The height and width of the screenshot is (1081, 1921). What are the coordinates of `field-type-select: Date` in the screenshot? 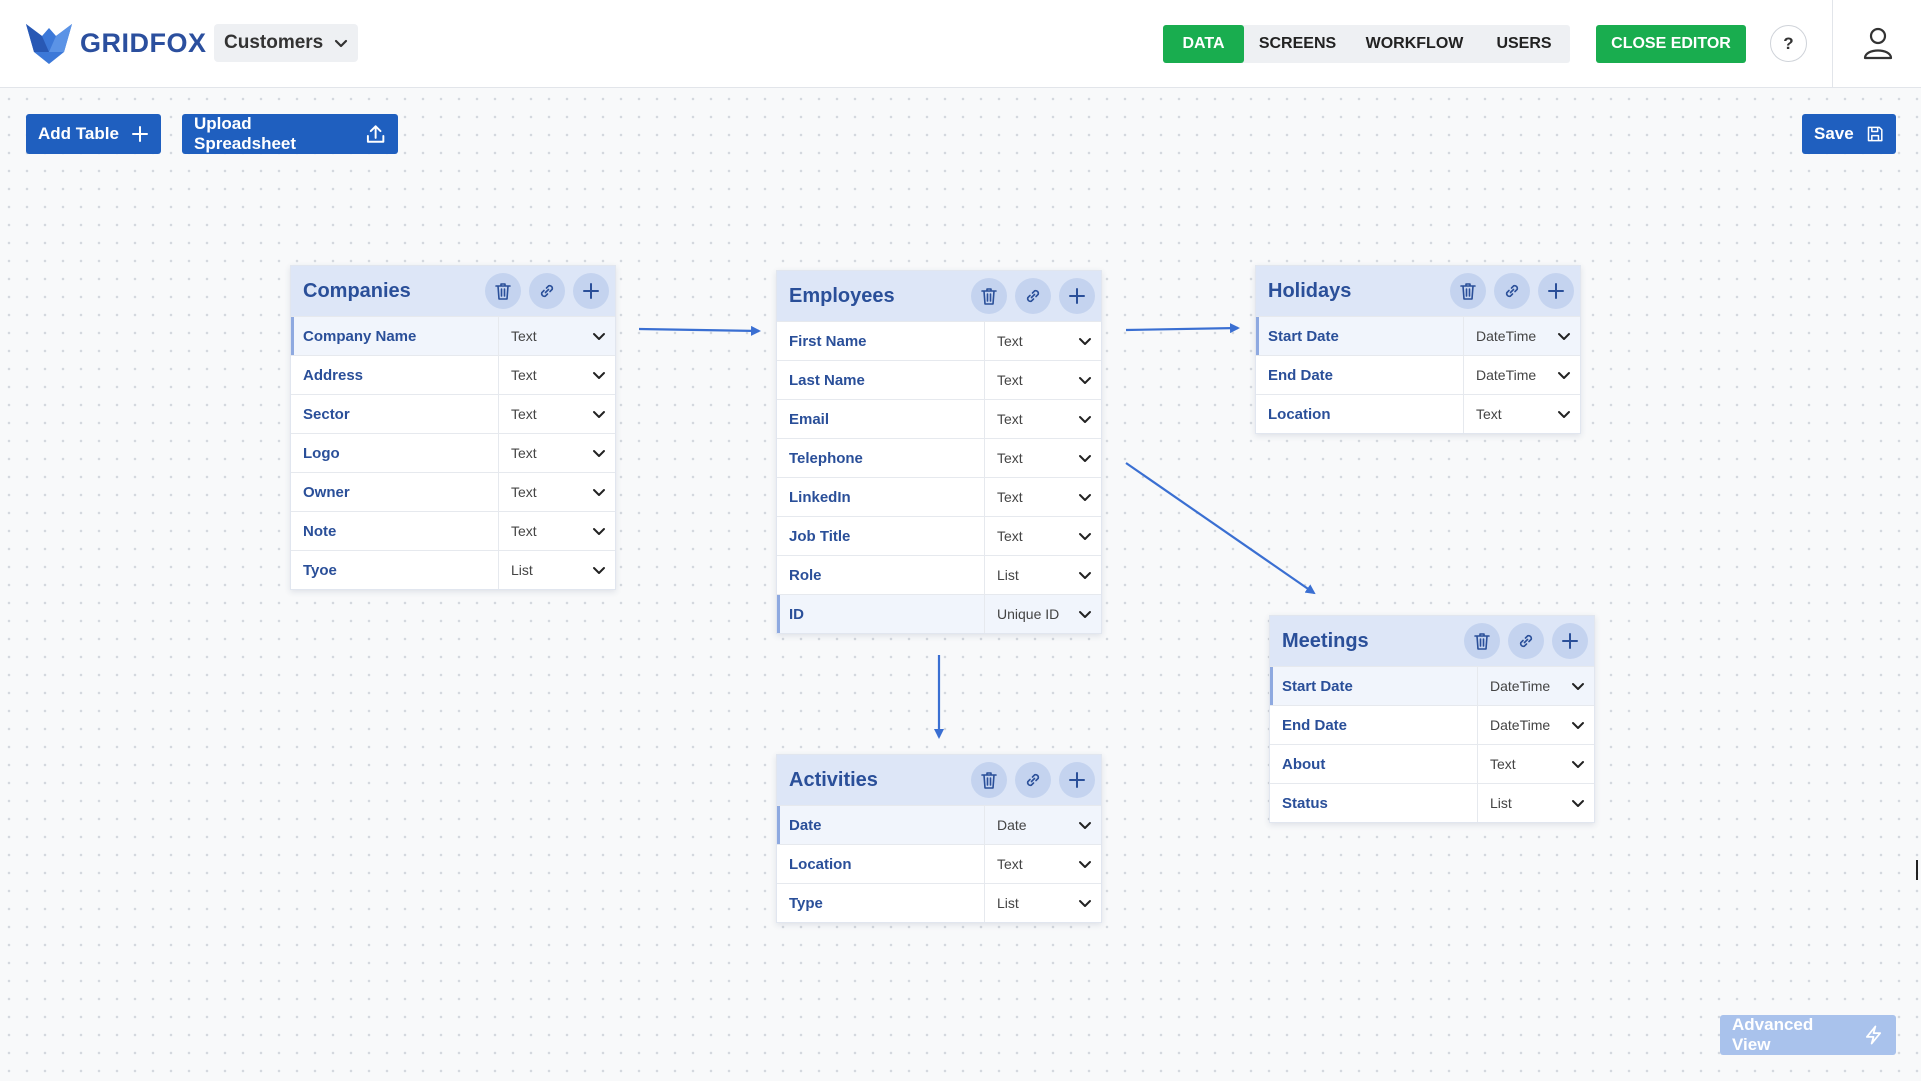 It's located at (1043, 825).